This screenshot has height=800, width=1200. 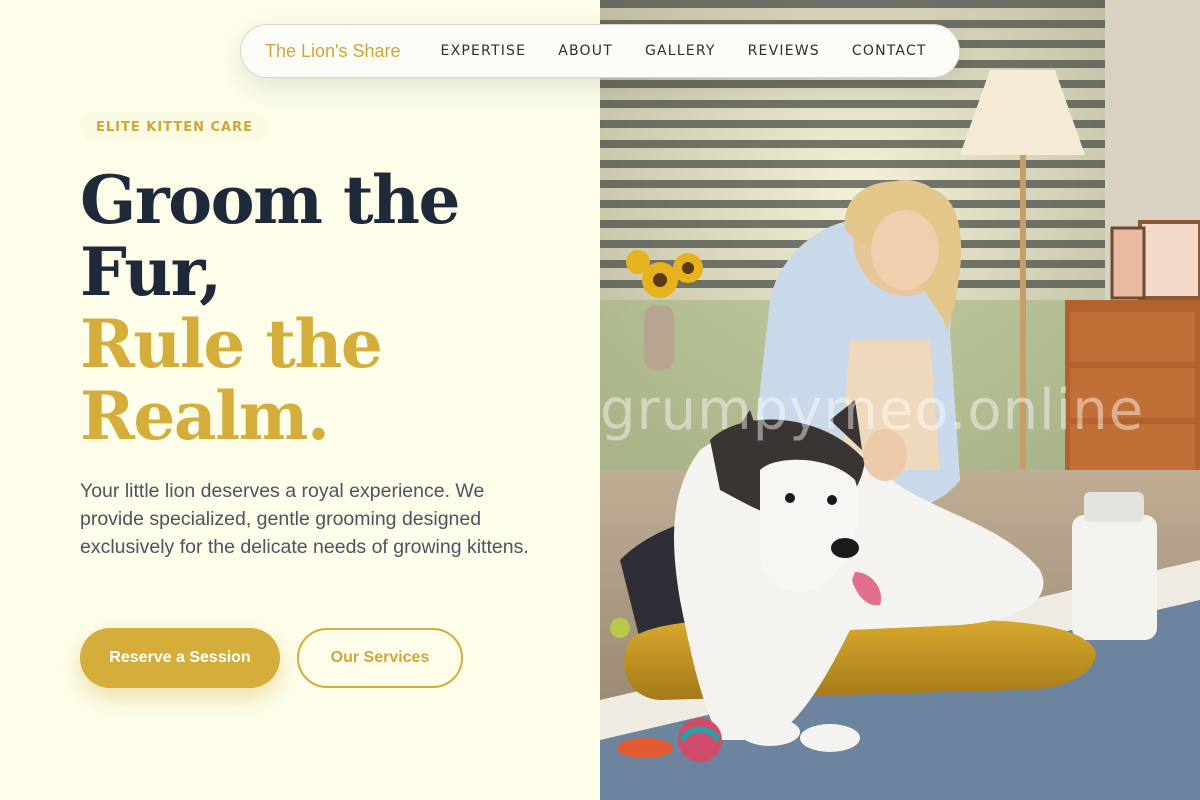 I want to click on reserve-session-button: Reserve a Session, so click(x=180, y=658).